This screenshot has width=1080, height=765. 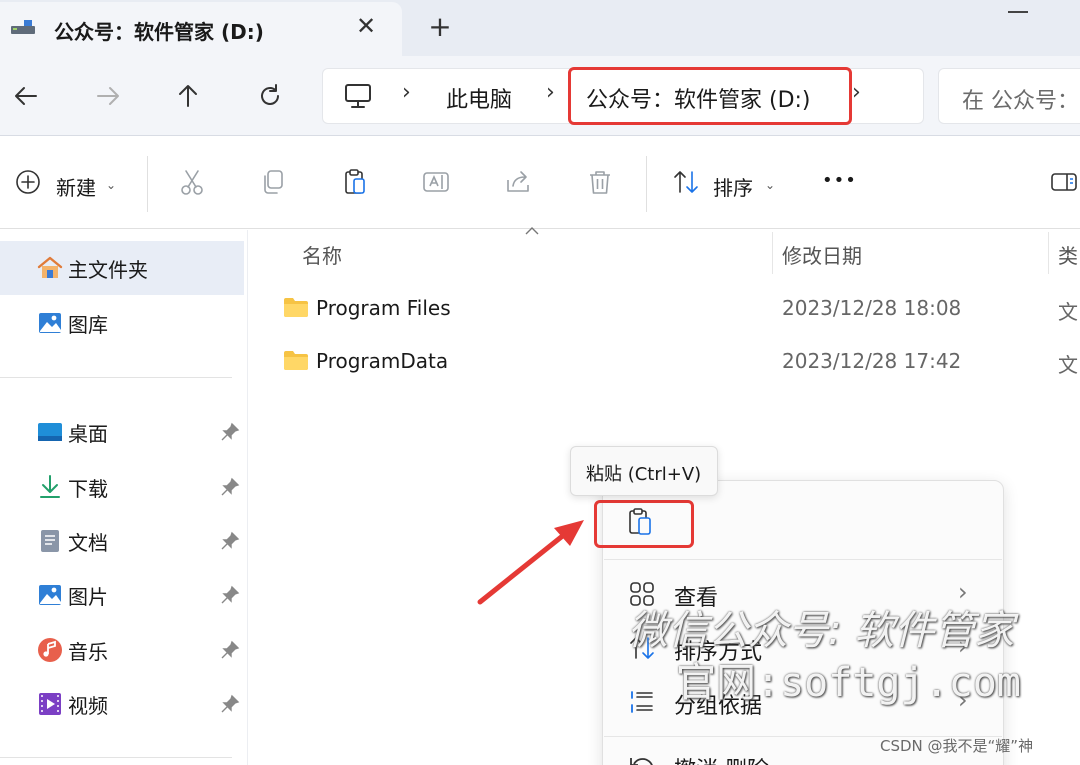 I want to click on watermark-website: 官网:softgj.com, so click(x=848, y=683).